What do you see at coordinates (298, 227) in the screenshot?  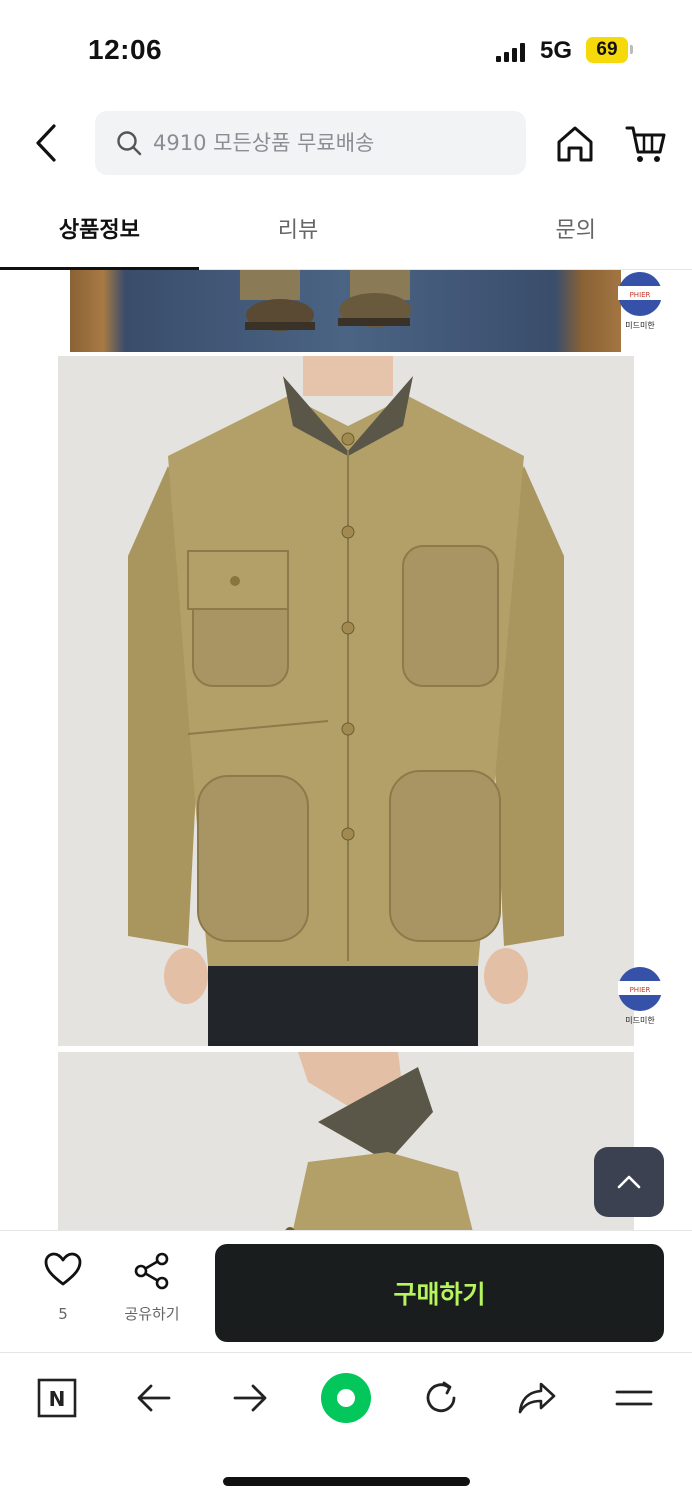 I see `tab-reviews: 리뷰` at bounding box center [298, 227].